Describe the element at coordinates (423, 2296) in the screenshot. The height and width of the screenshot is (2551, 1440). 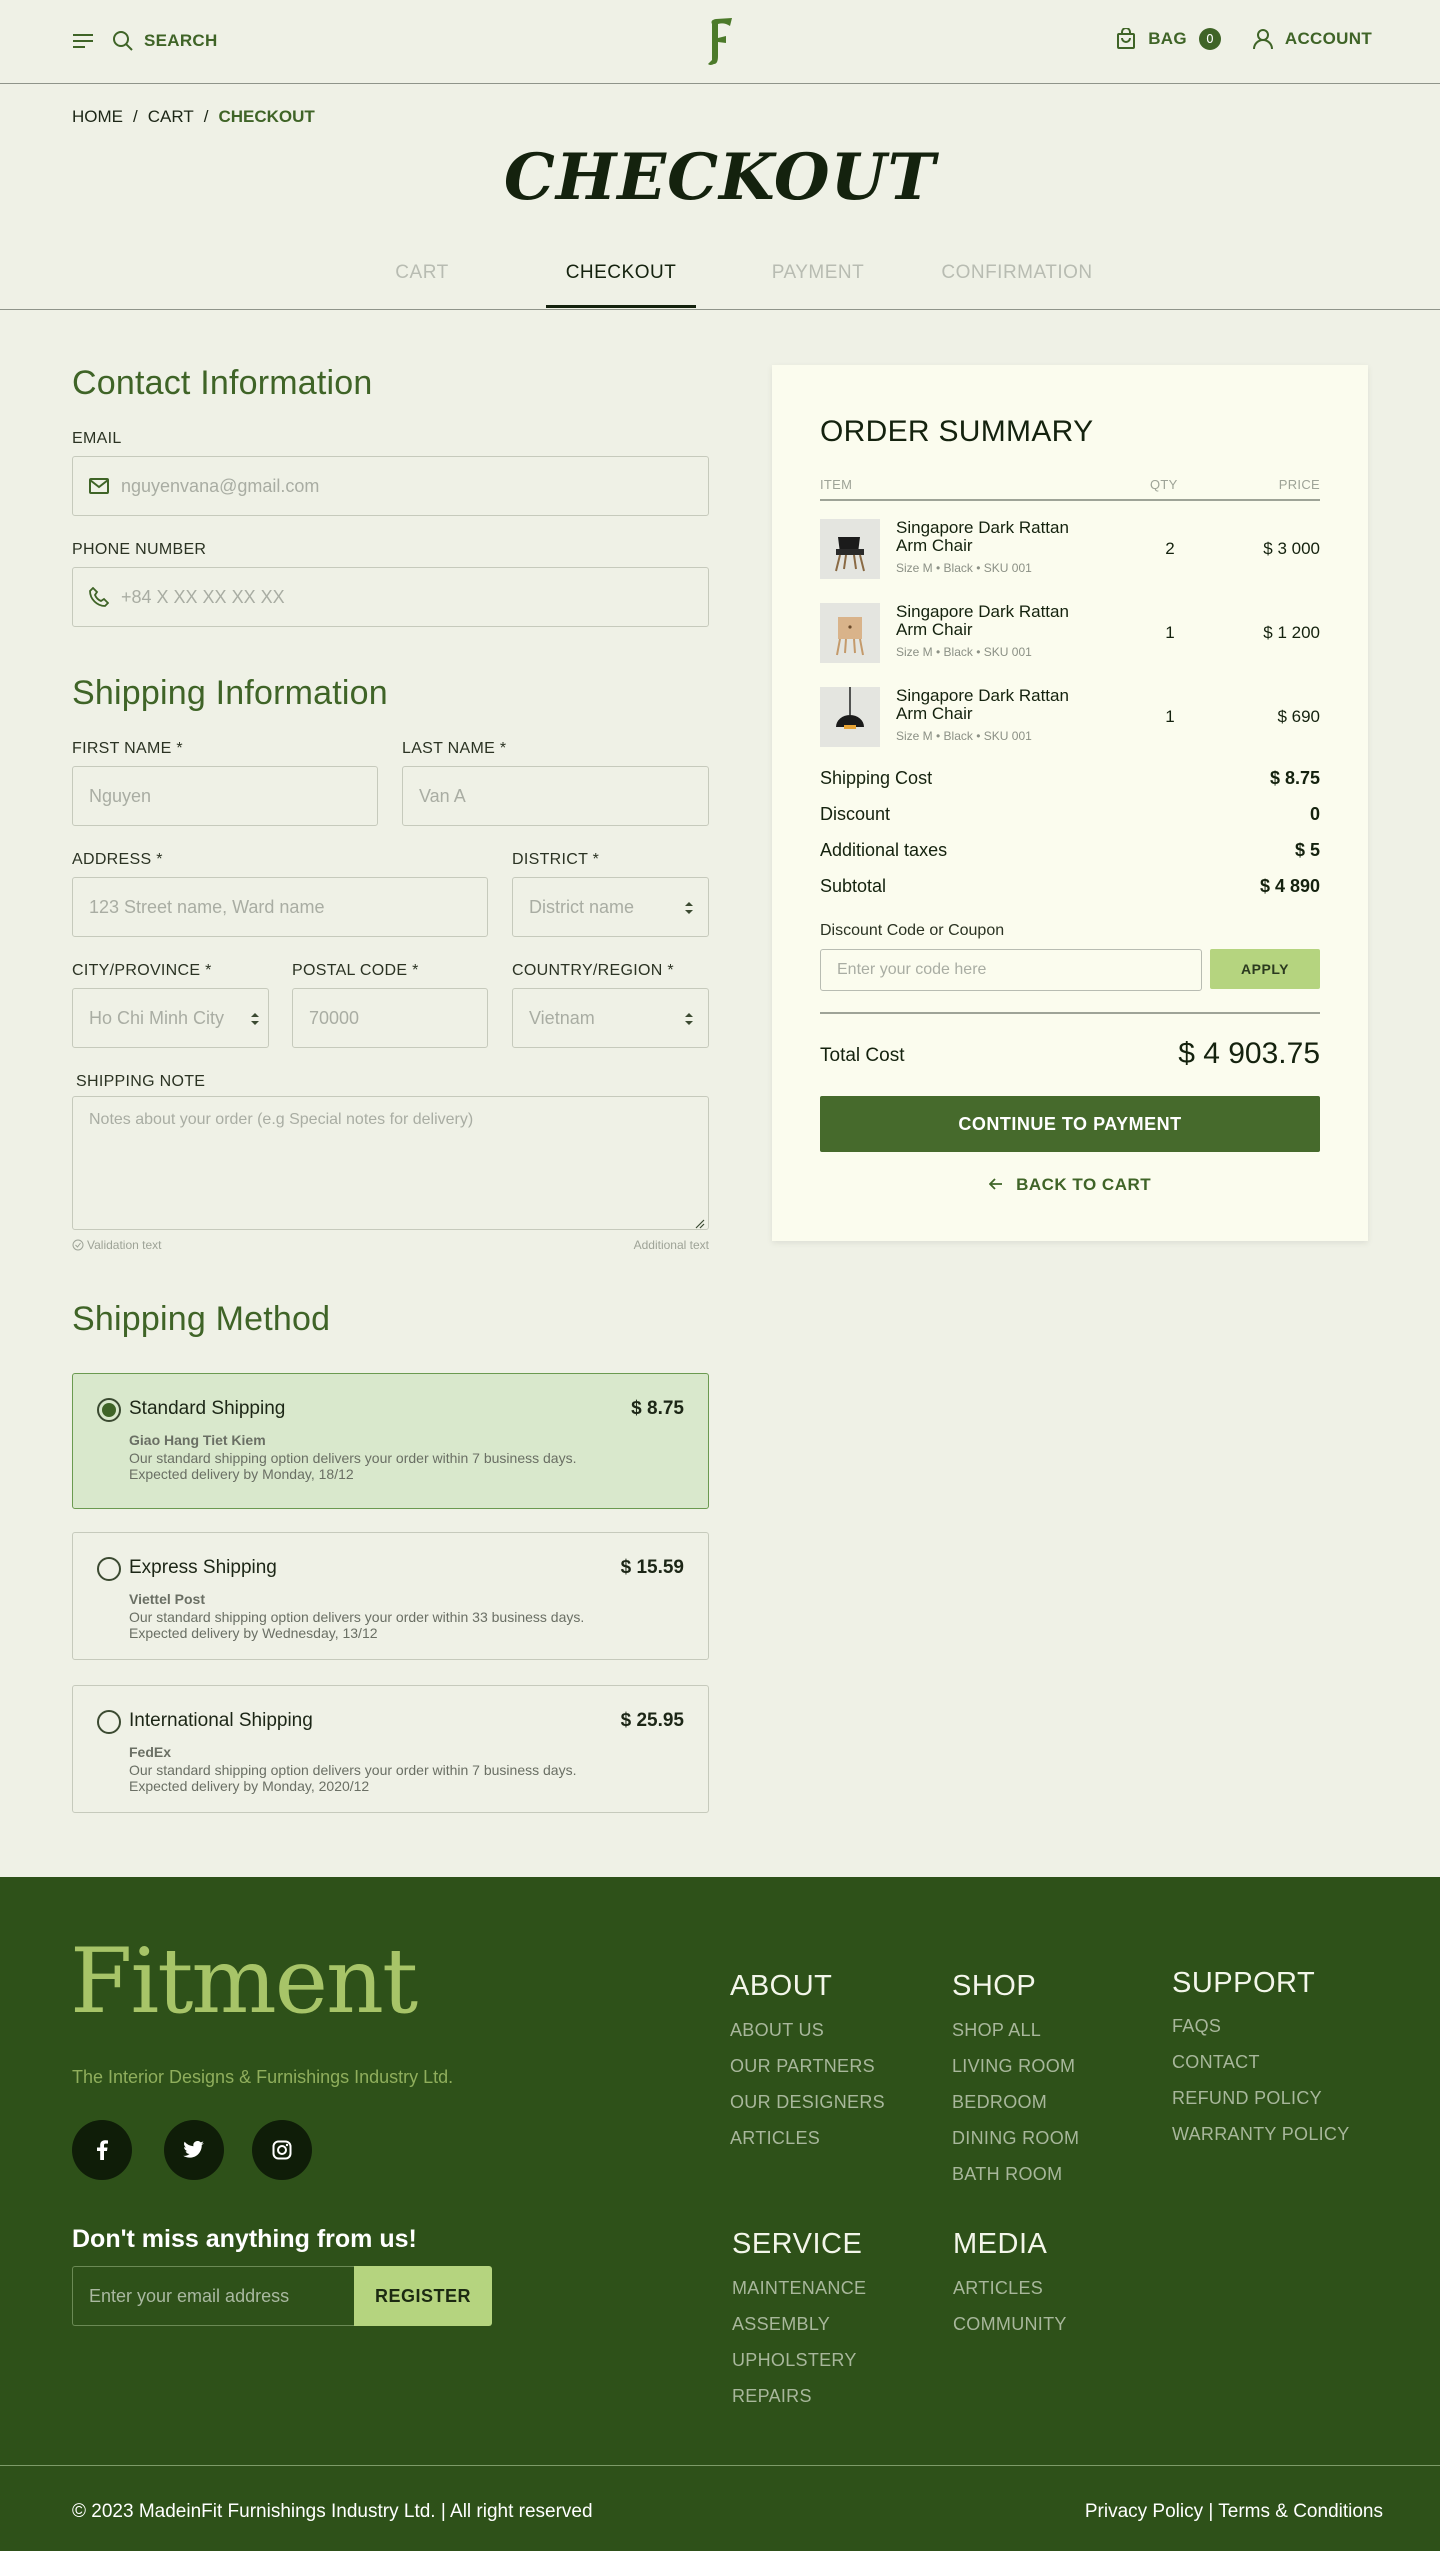
I see `register-button: REGISTER` at that location.